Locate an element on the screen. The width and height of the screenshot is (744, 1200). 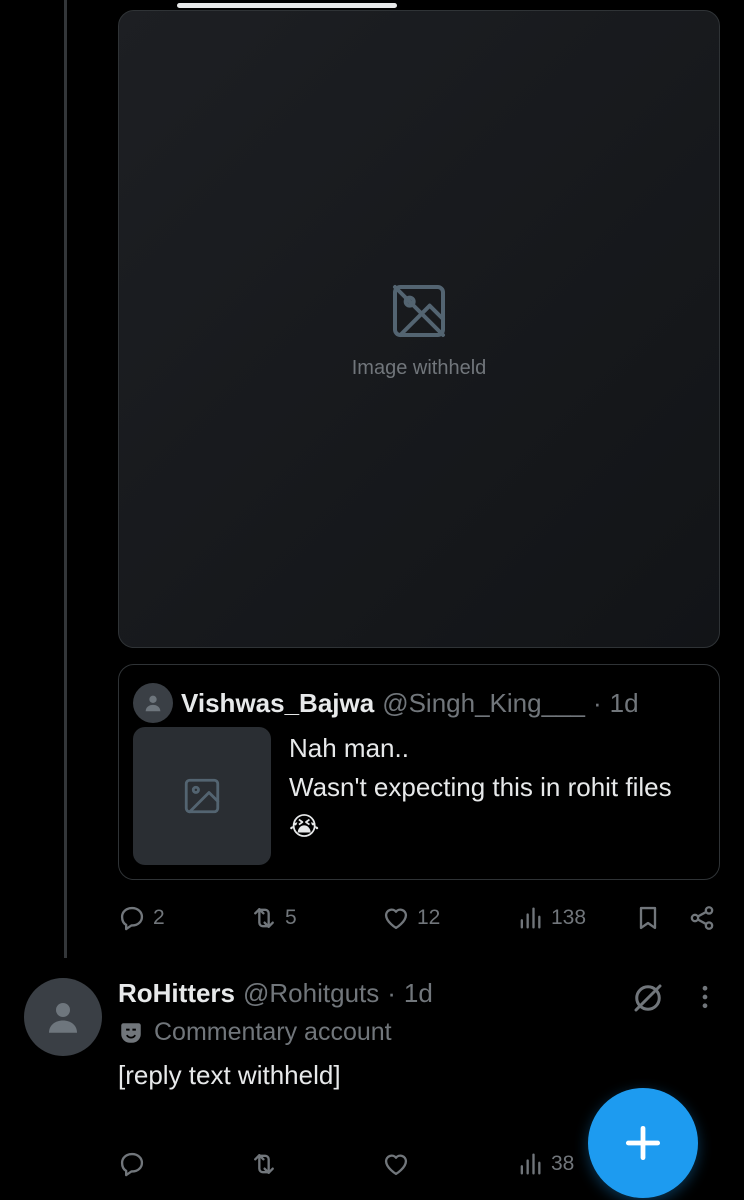
thread-connector-line is located at coordinates (65, 479).